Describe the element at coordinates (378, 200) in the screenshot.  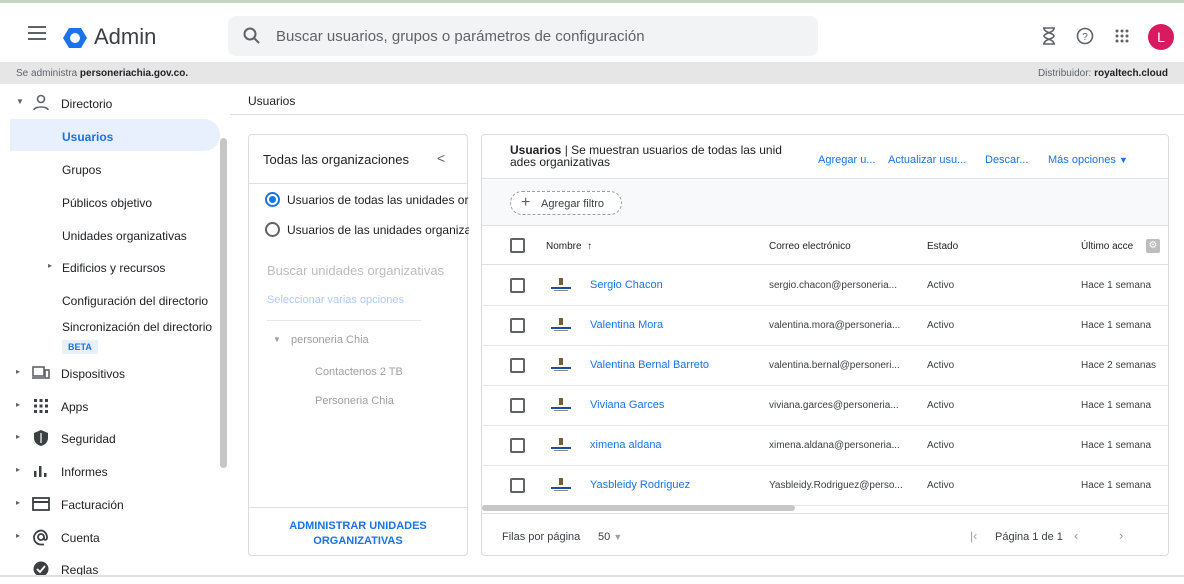
I see `radio-label: Usuarios de todas las unidades org` at that location.